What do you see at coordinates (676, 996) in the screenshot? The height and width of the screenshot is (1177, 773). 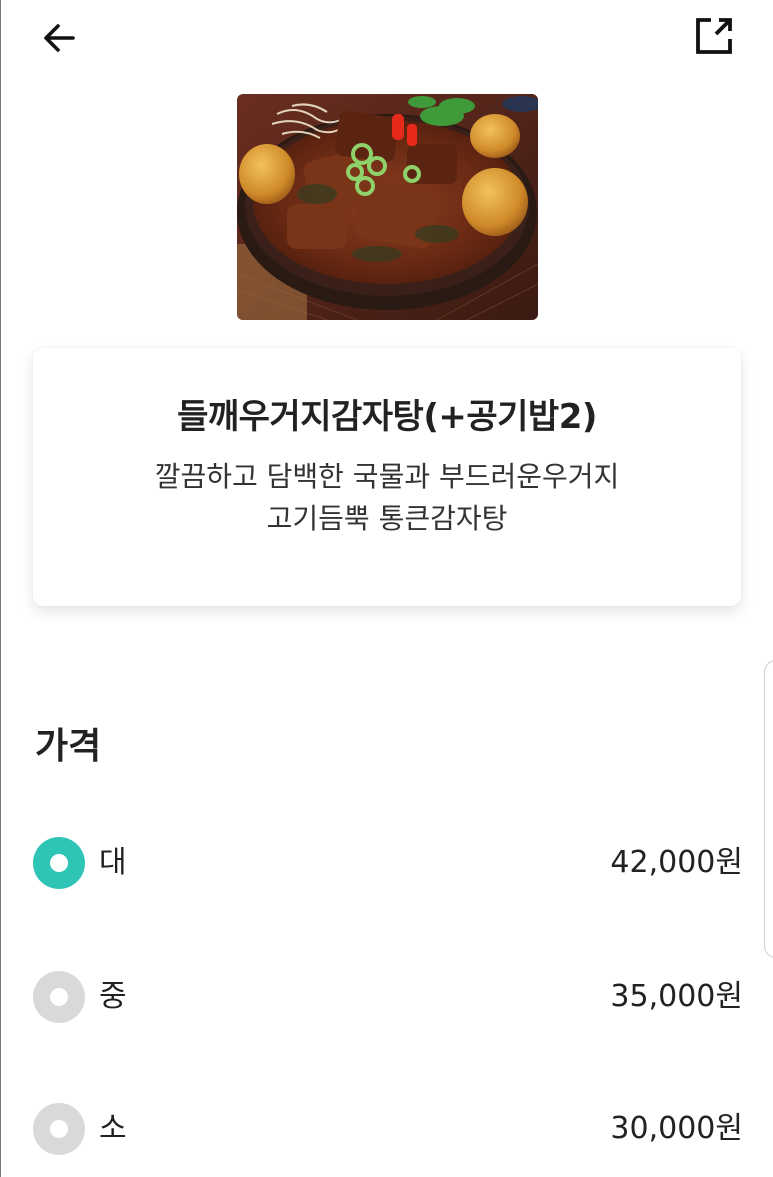 I see `option-price: 35,000원` at bounding box center [676, 996].